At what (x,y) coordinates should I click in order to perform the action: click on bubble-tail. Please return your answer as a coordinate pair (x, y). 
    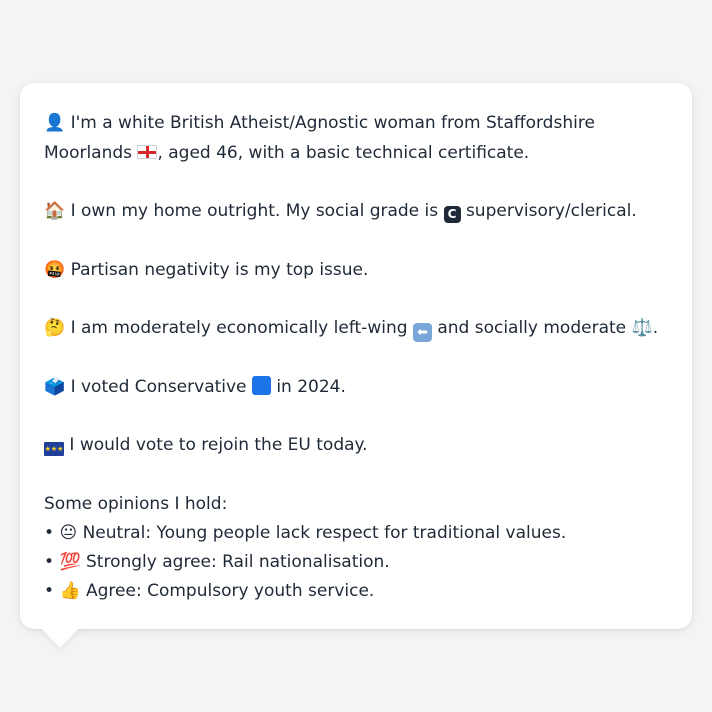
    Looking at the image, I should click on (60, 637).